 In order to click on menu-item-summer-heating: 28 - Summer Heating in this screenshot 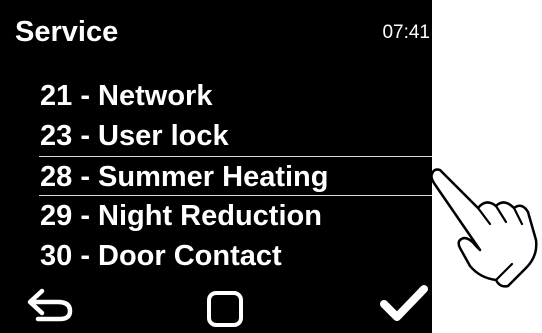, I will do `click(235, 176)`.